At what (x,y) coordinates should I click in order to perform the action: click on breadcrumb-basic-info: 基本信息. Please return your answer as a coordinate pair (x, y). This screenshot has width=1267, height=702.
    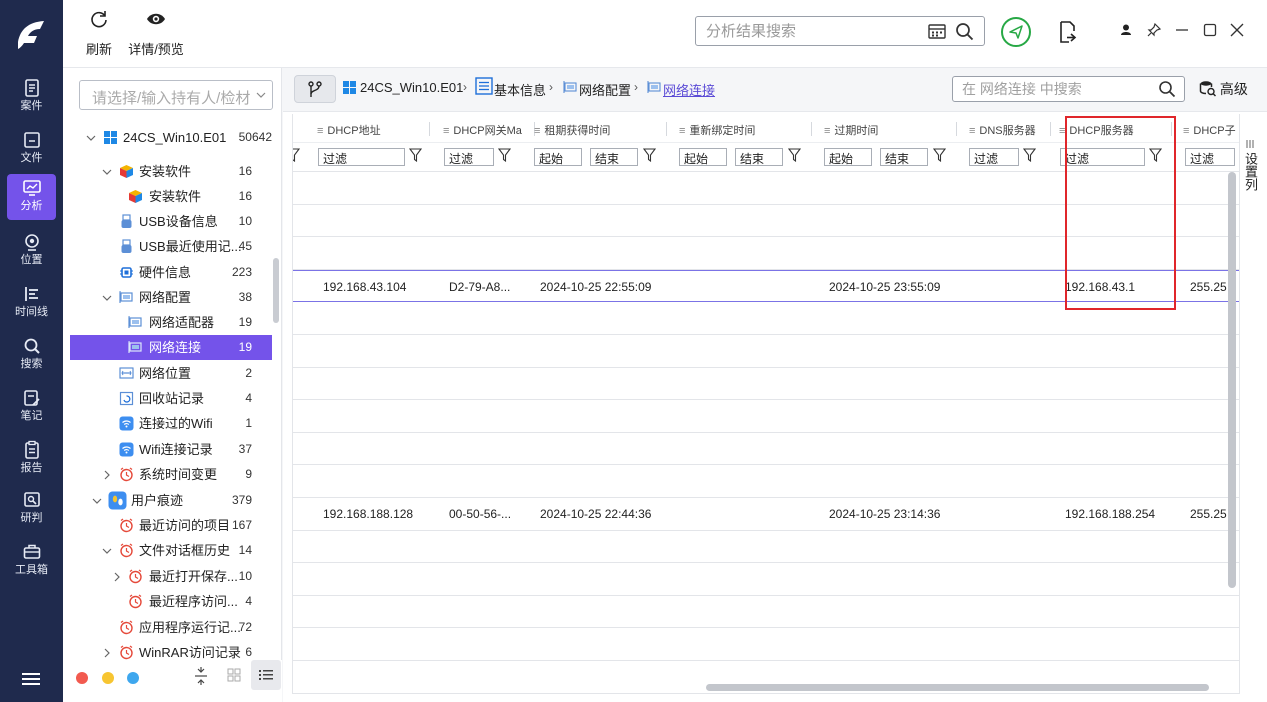
    Looking at the image, I should click on (520, 89).